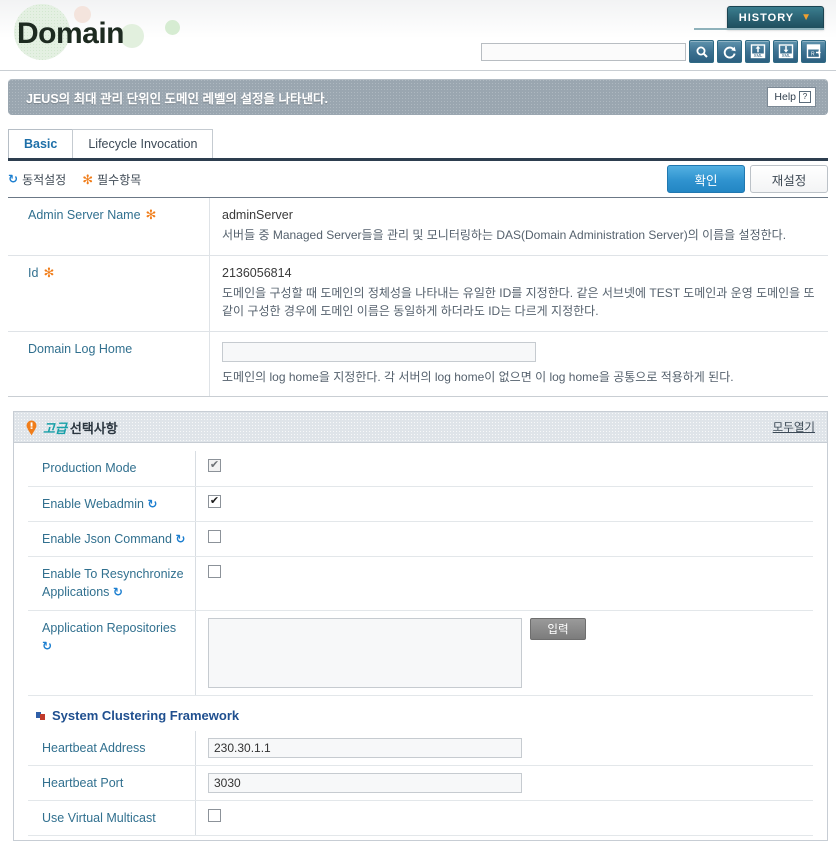 The width and height of the screenshot is (836, 841). Describe the element at coordinates (214, 466) in the screenshot. I see `production-mode-checkbox` at that location.